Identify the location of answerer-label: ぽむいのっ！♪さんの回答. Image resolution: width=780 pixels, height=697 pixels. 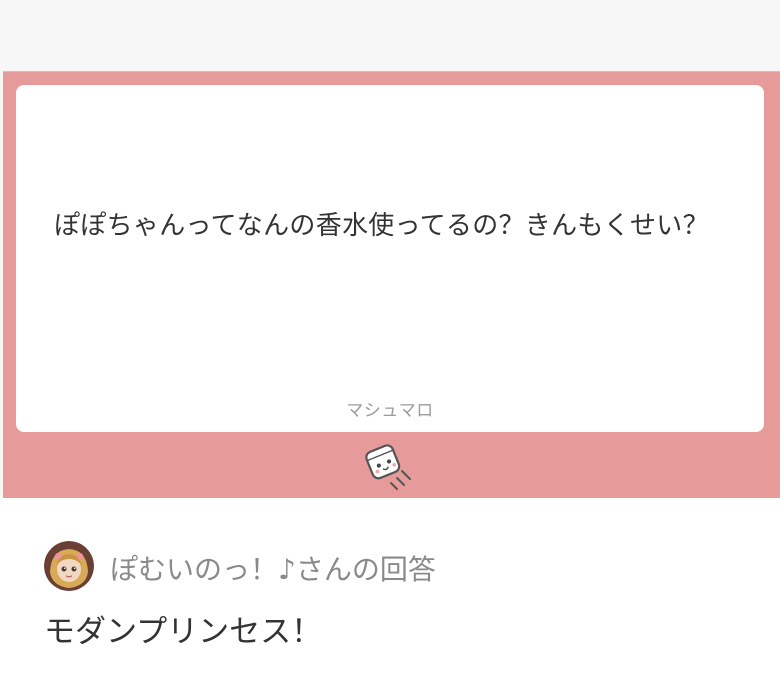
(273, 569).